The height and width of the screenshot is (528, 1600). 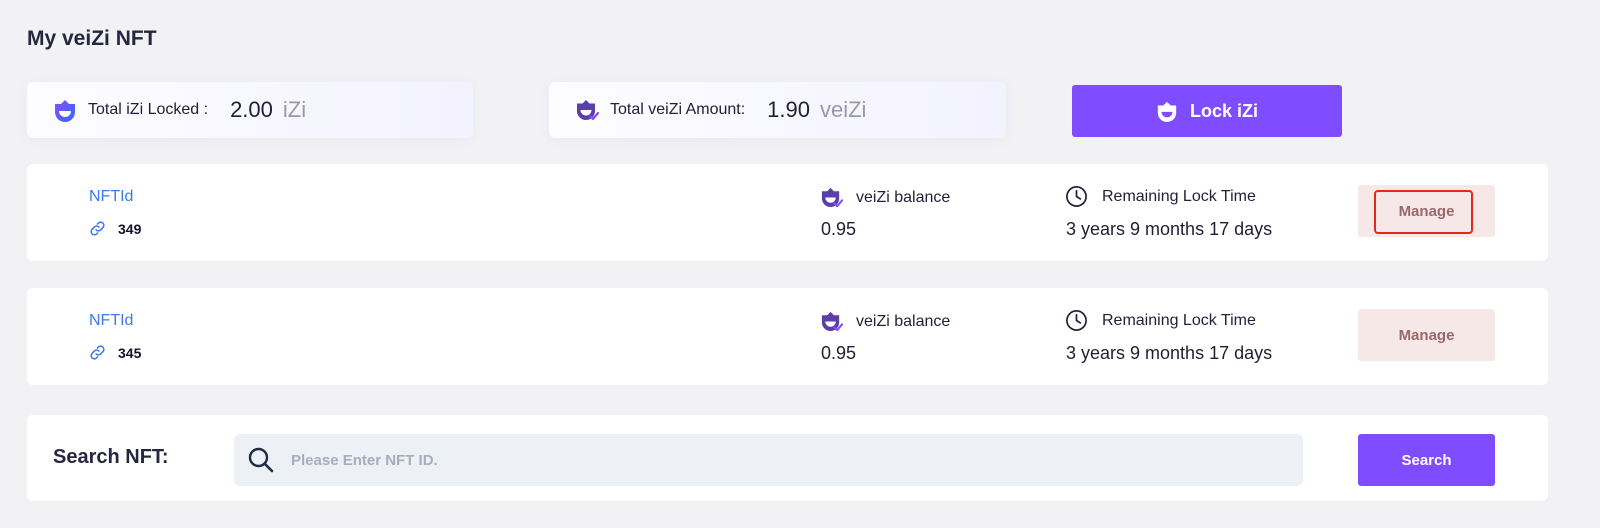 What do you see at coordinates (843, 109) in the screenshot?
I see `total-veizi-amount-unit: veiZi` at bounding box center [843, 109].